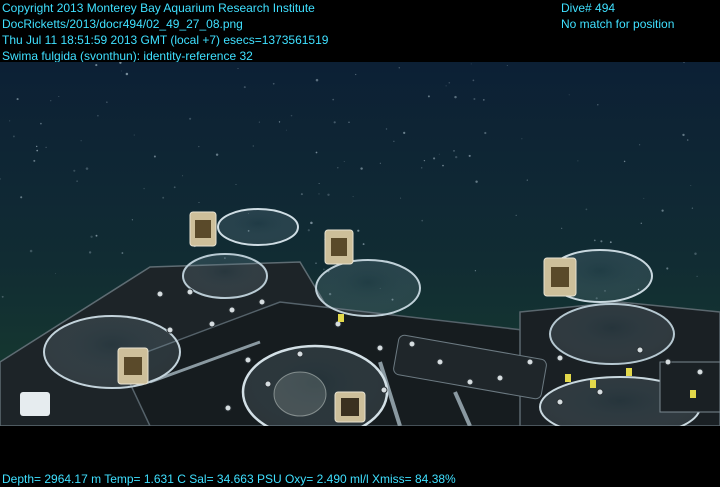 This screenshot has width=720, height=487. What do you see at coordinates (315, 385) in the screenshot?
I see `chamber-center` at bounding box center [315, 385].